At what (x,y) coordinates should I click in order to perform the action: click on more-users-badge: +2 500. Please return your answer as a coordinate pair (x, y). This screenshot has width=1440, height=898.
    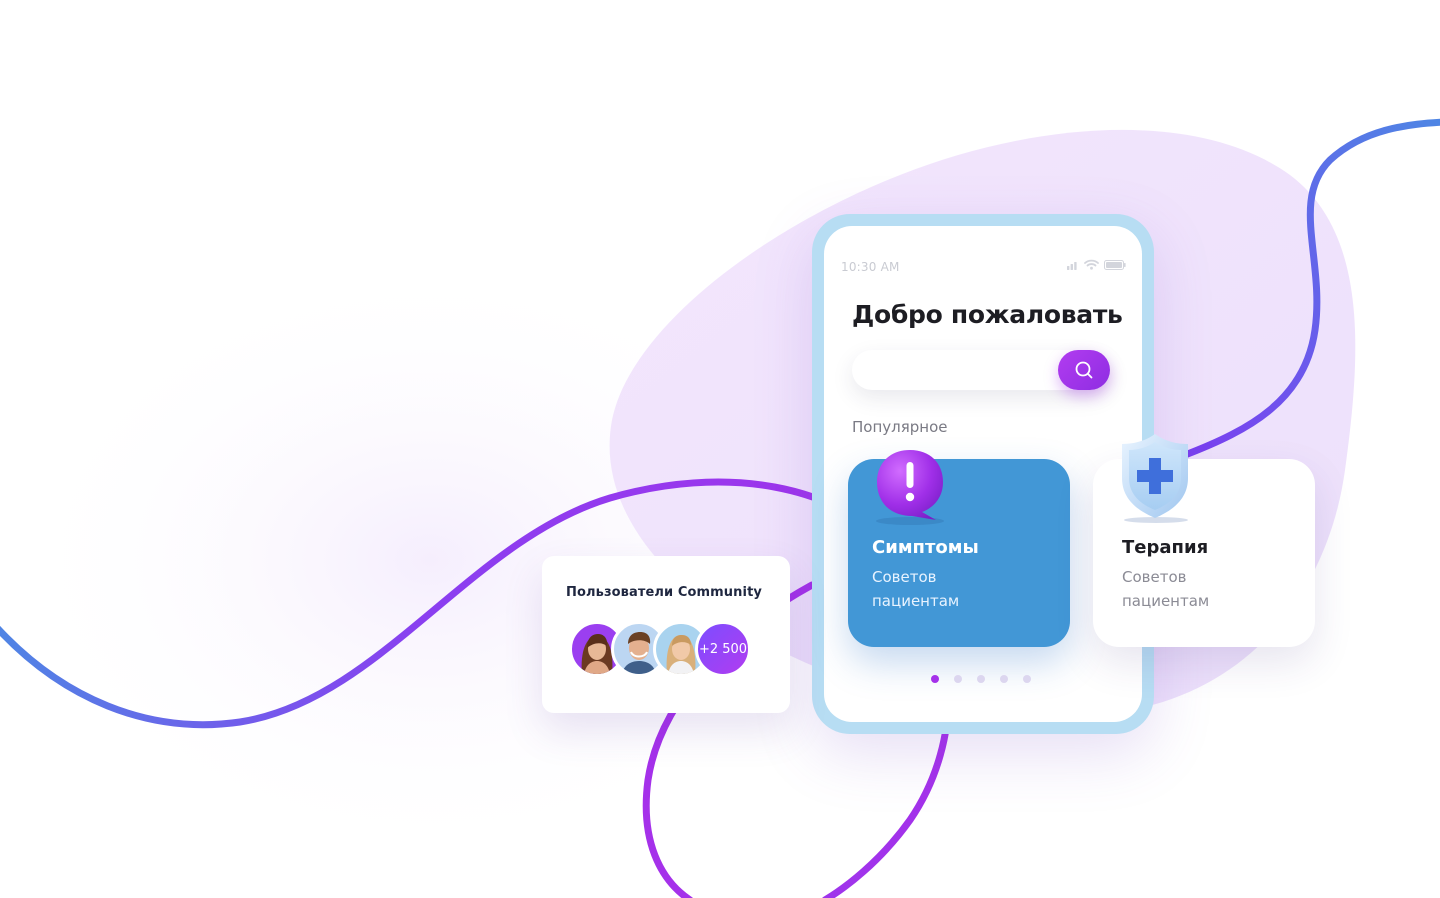
    Looking at the image, I should click on (723, 649).